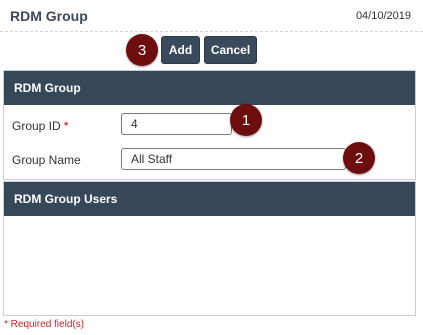 The image size is (423, 335). Describe the element at coordinates (211, 16) in the screenshot. I see `page-header: RDM Group 04/10/2019` at that location.